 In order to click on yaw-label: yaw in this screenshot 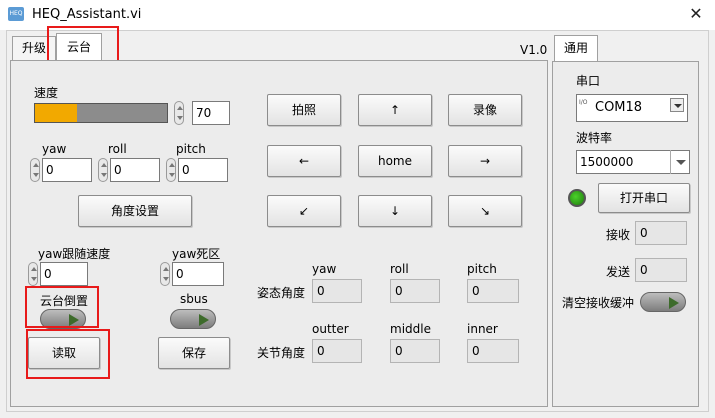, I will do `click(54, 149)`.